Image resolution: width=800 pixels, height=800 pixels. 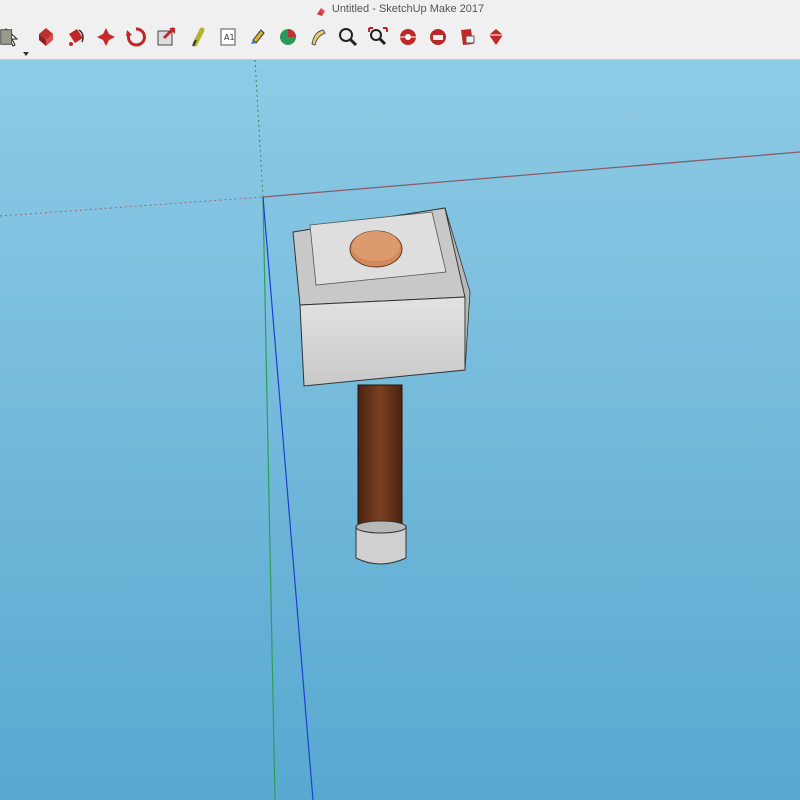 I want to click on move-icon: A1, so click(x=228, y=37).